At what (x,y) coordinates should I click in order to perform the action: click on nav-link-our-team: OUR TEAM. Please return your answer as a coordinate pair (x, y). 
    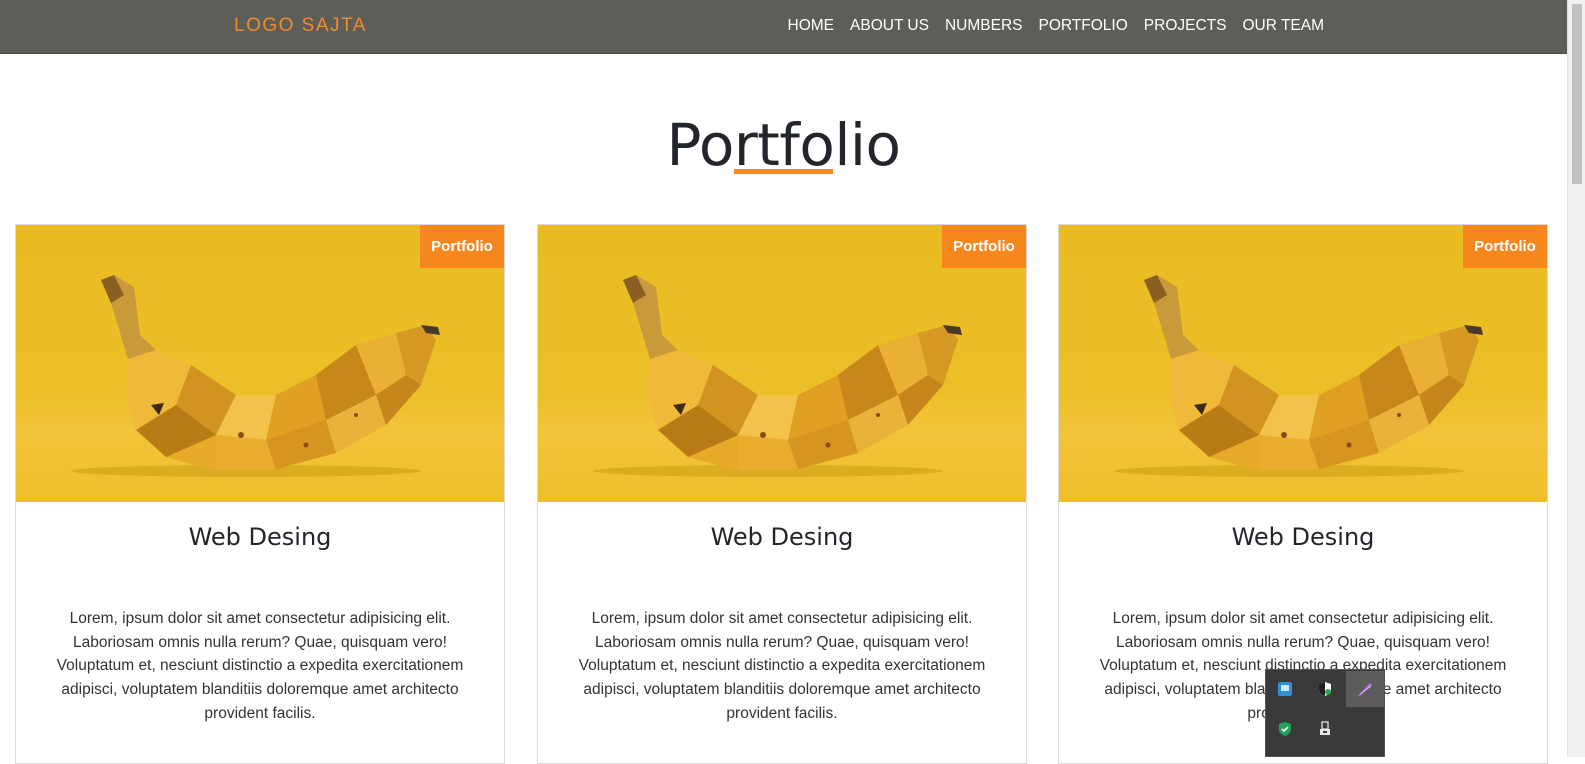
    Looking at the image, I should click on (1283, 26).